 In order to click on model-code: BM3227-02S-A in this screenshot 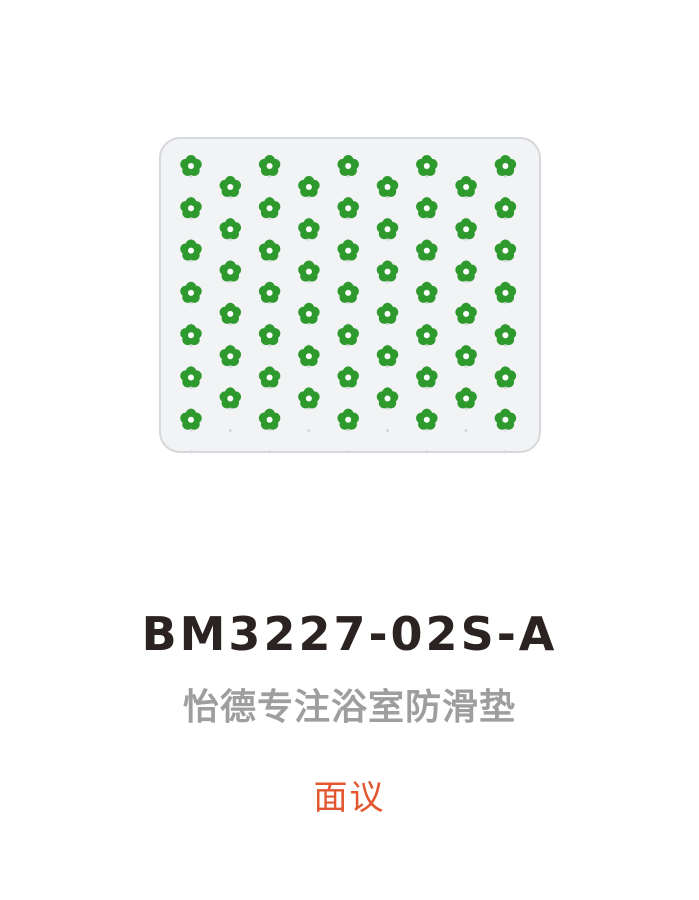, I will do `click(349, 634)`.